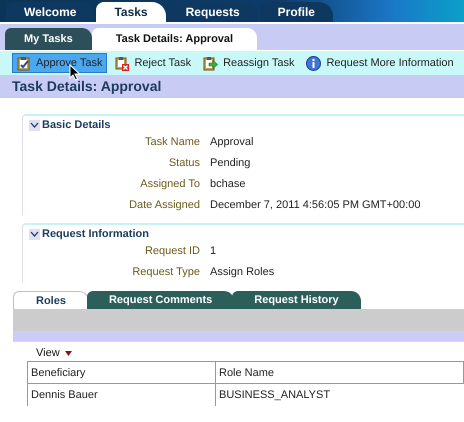  I want to click on column-header: Beneficiary, so click(122, 373).